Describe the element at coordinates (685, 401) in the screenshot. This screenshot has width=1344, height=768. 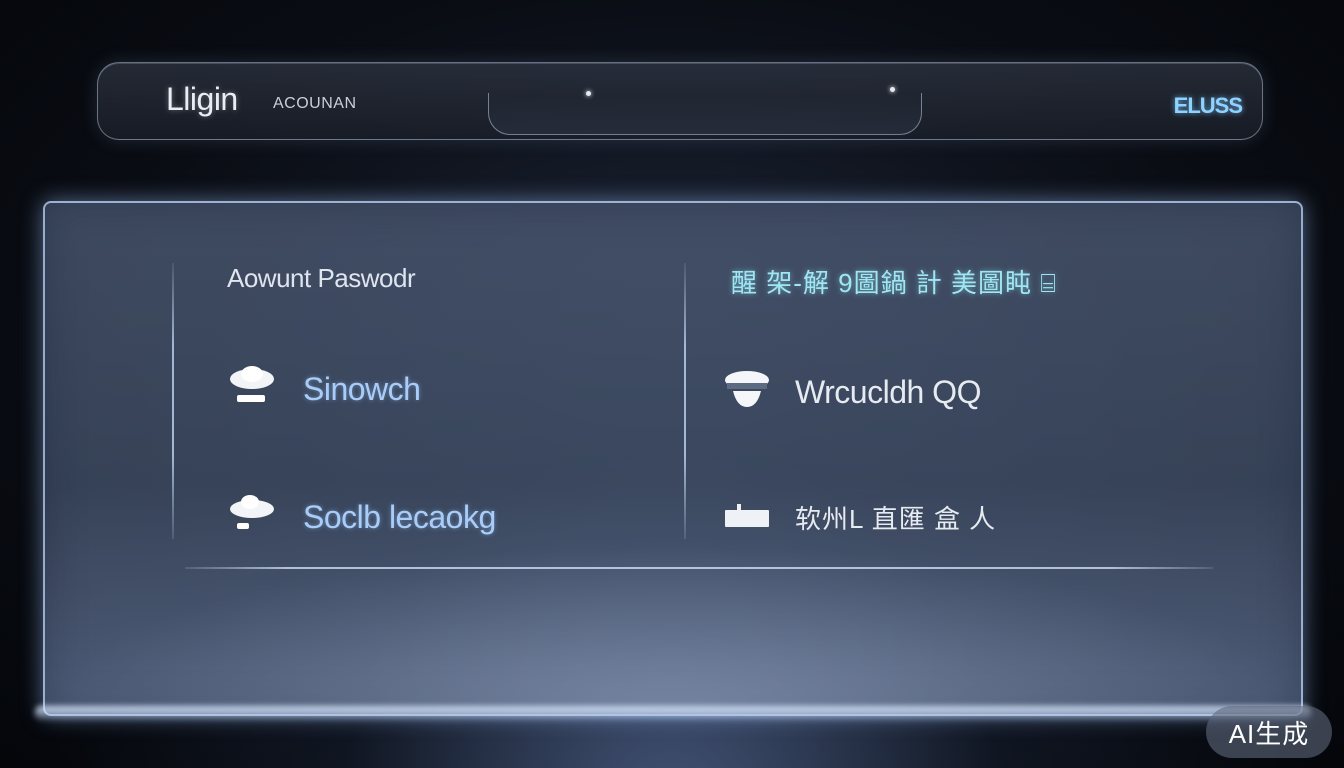
I see `center-divider` at that location.